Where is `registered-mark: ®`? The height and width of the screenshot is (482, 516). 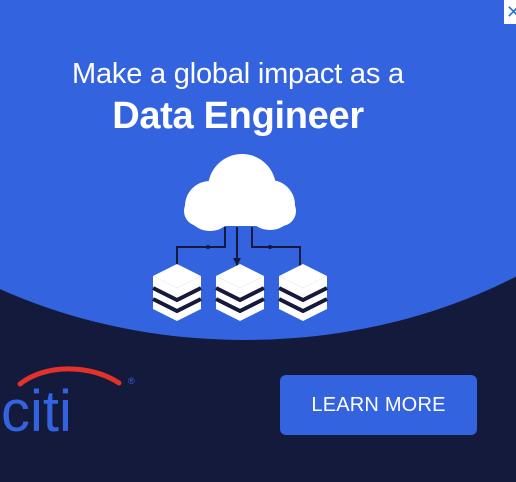
registered-mark: ® is located at coordinates (131, 381).